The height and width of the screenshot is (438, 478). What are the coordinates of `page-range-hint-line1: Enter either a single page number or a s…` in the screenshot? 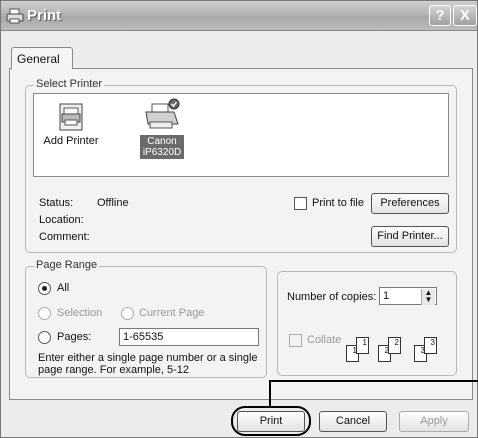 It's located at (148, 358).